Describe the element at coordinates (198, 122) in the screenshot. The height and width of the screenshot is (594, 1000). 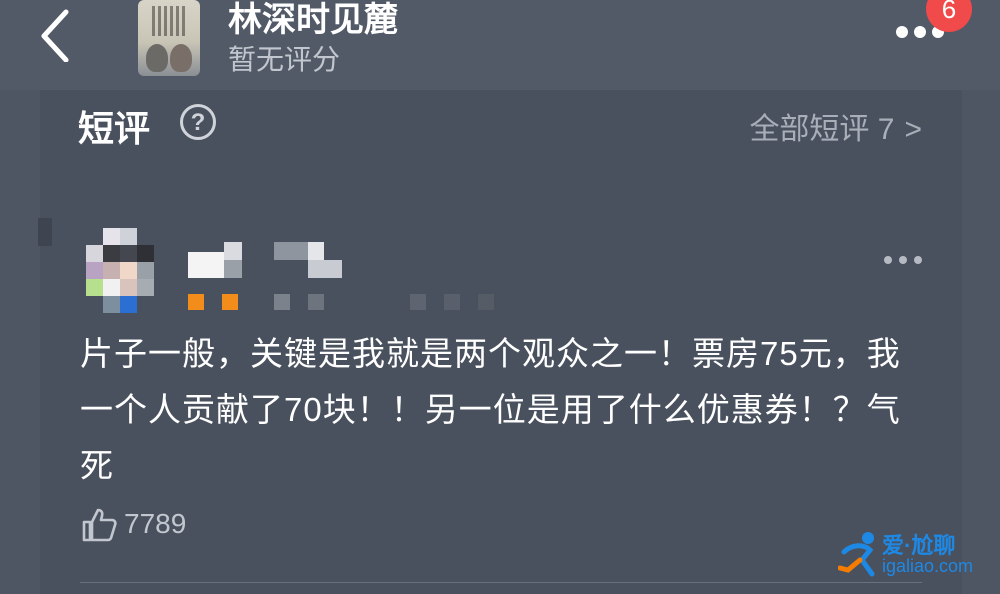
I see `help-icon: ?` at that location.